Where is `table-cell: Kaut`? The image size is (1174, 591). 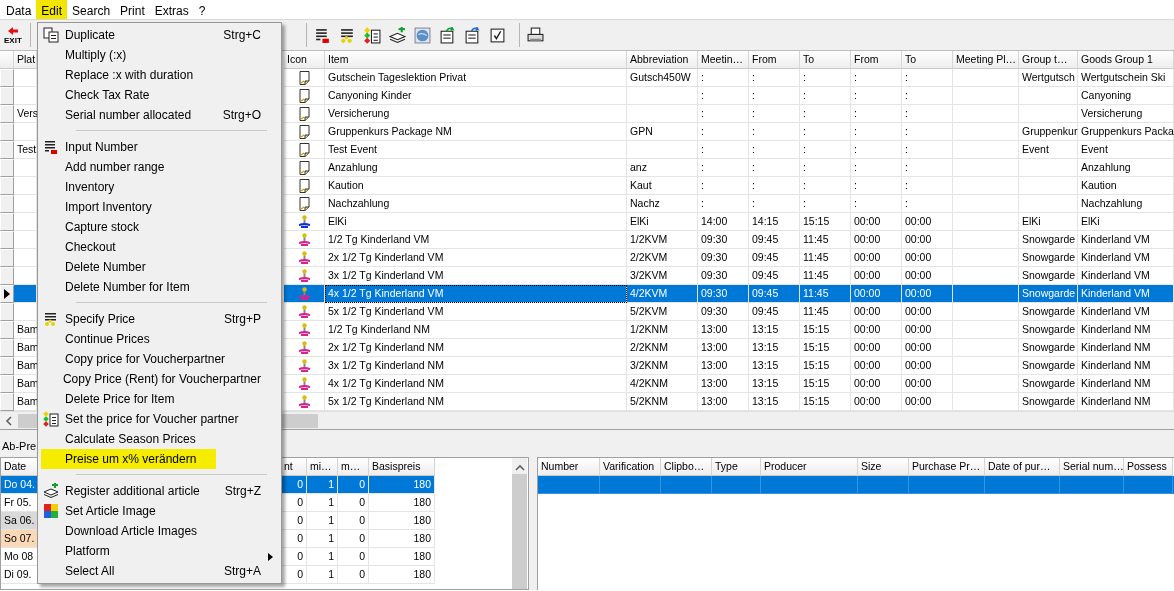 table-cell: Kaut is located at coordinates (662, 186).